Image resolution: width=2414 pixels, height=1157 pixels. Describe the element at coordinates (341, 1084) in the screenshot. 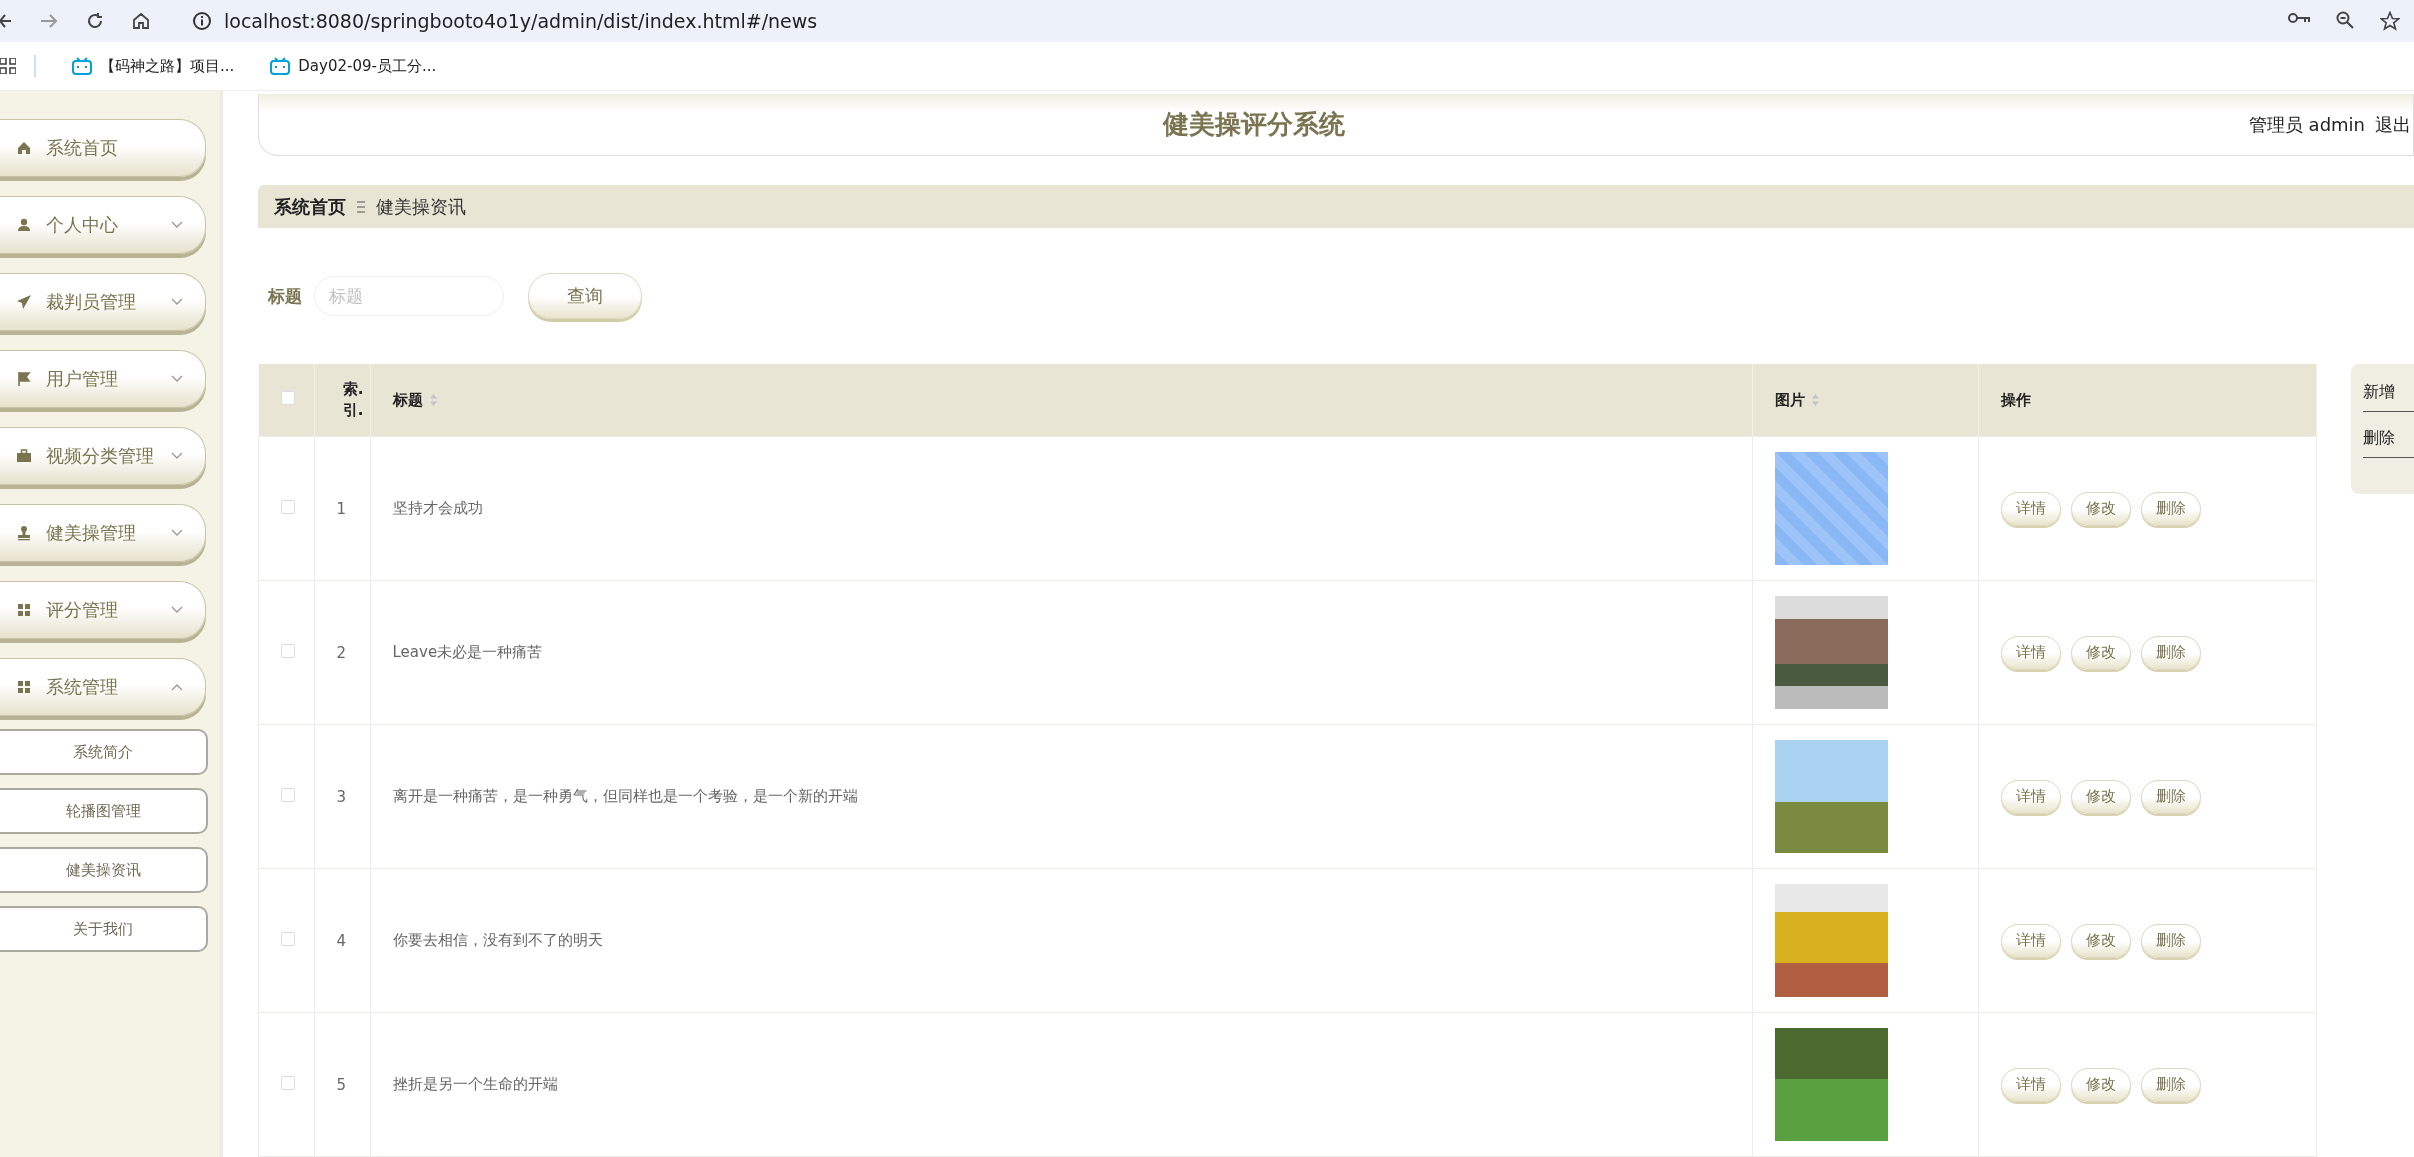

I see `row-index: 5` at that location.